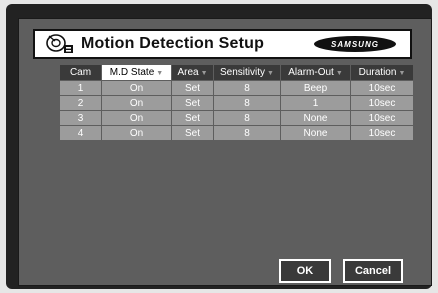  I want to click on cell-cam: 1, so click(80, 88).